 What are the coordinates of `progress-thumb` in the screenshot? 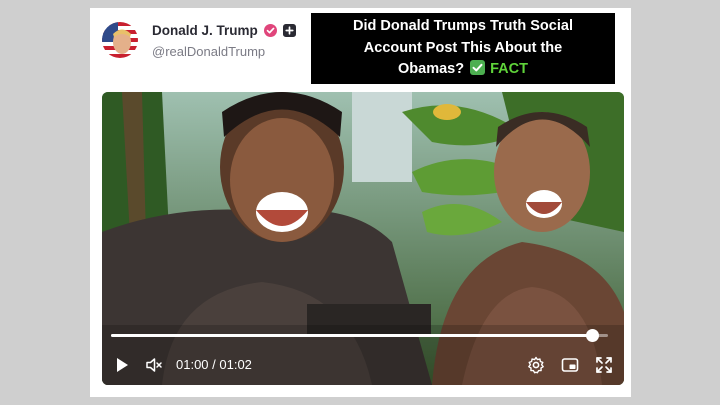 It's located at (593, 335).